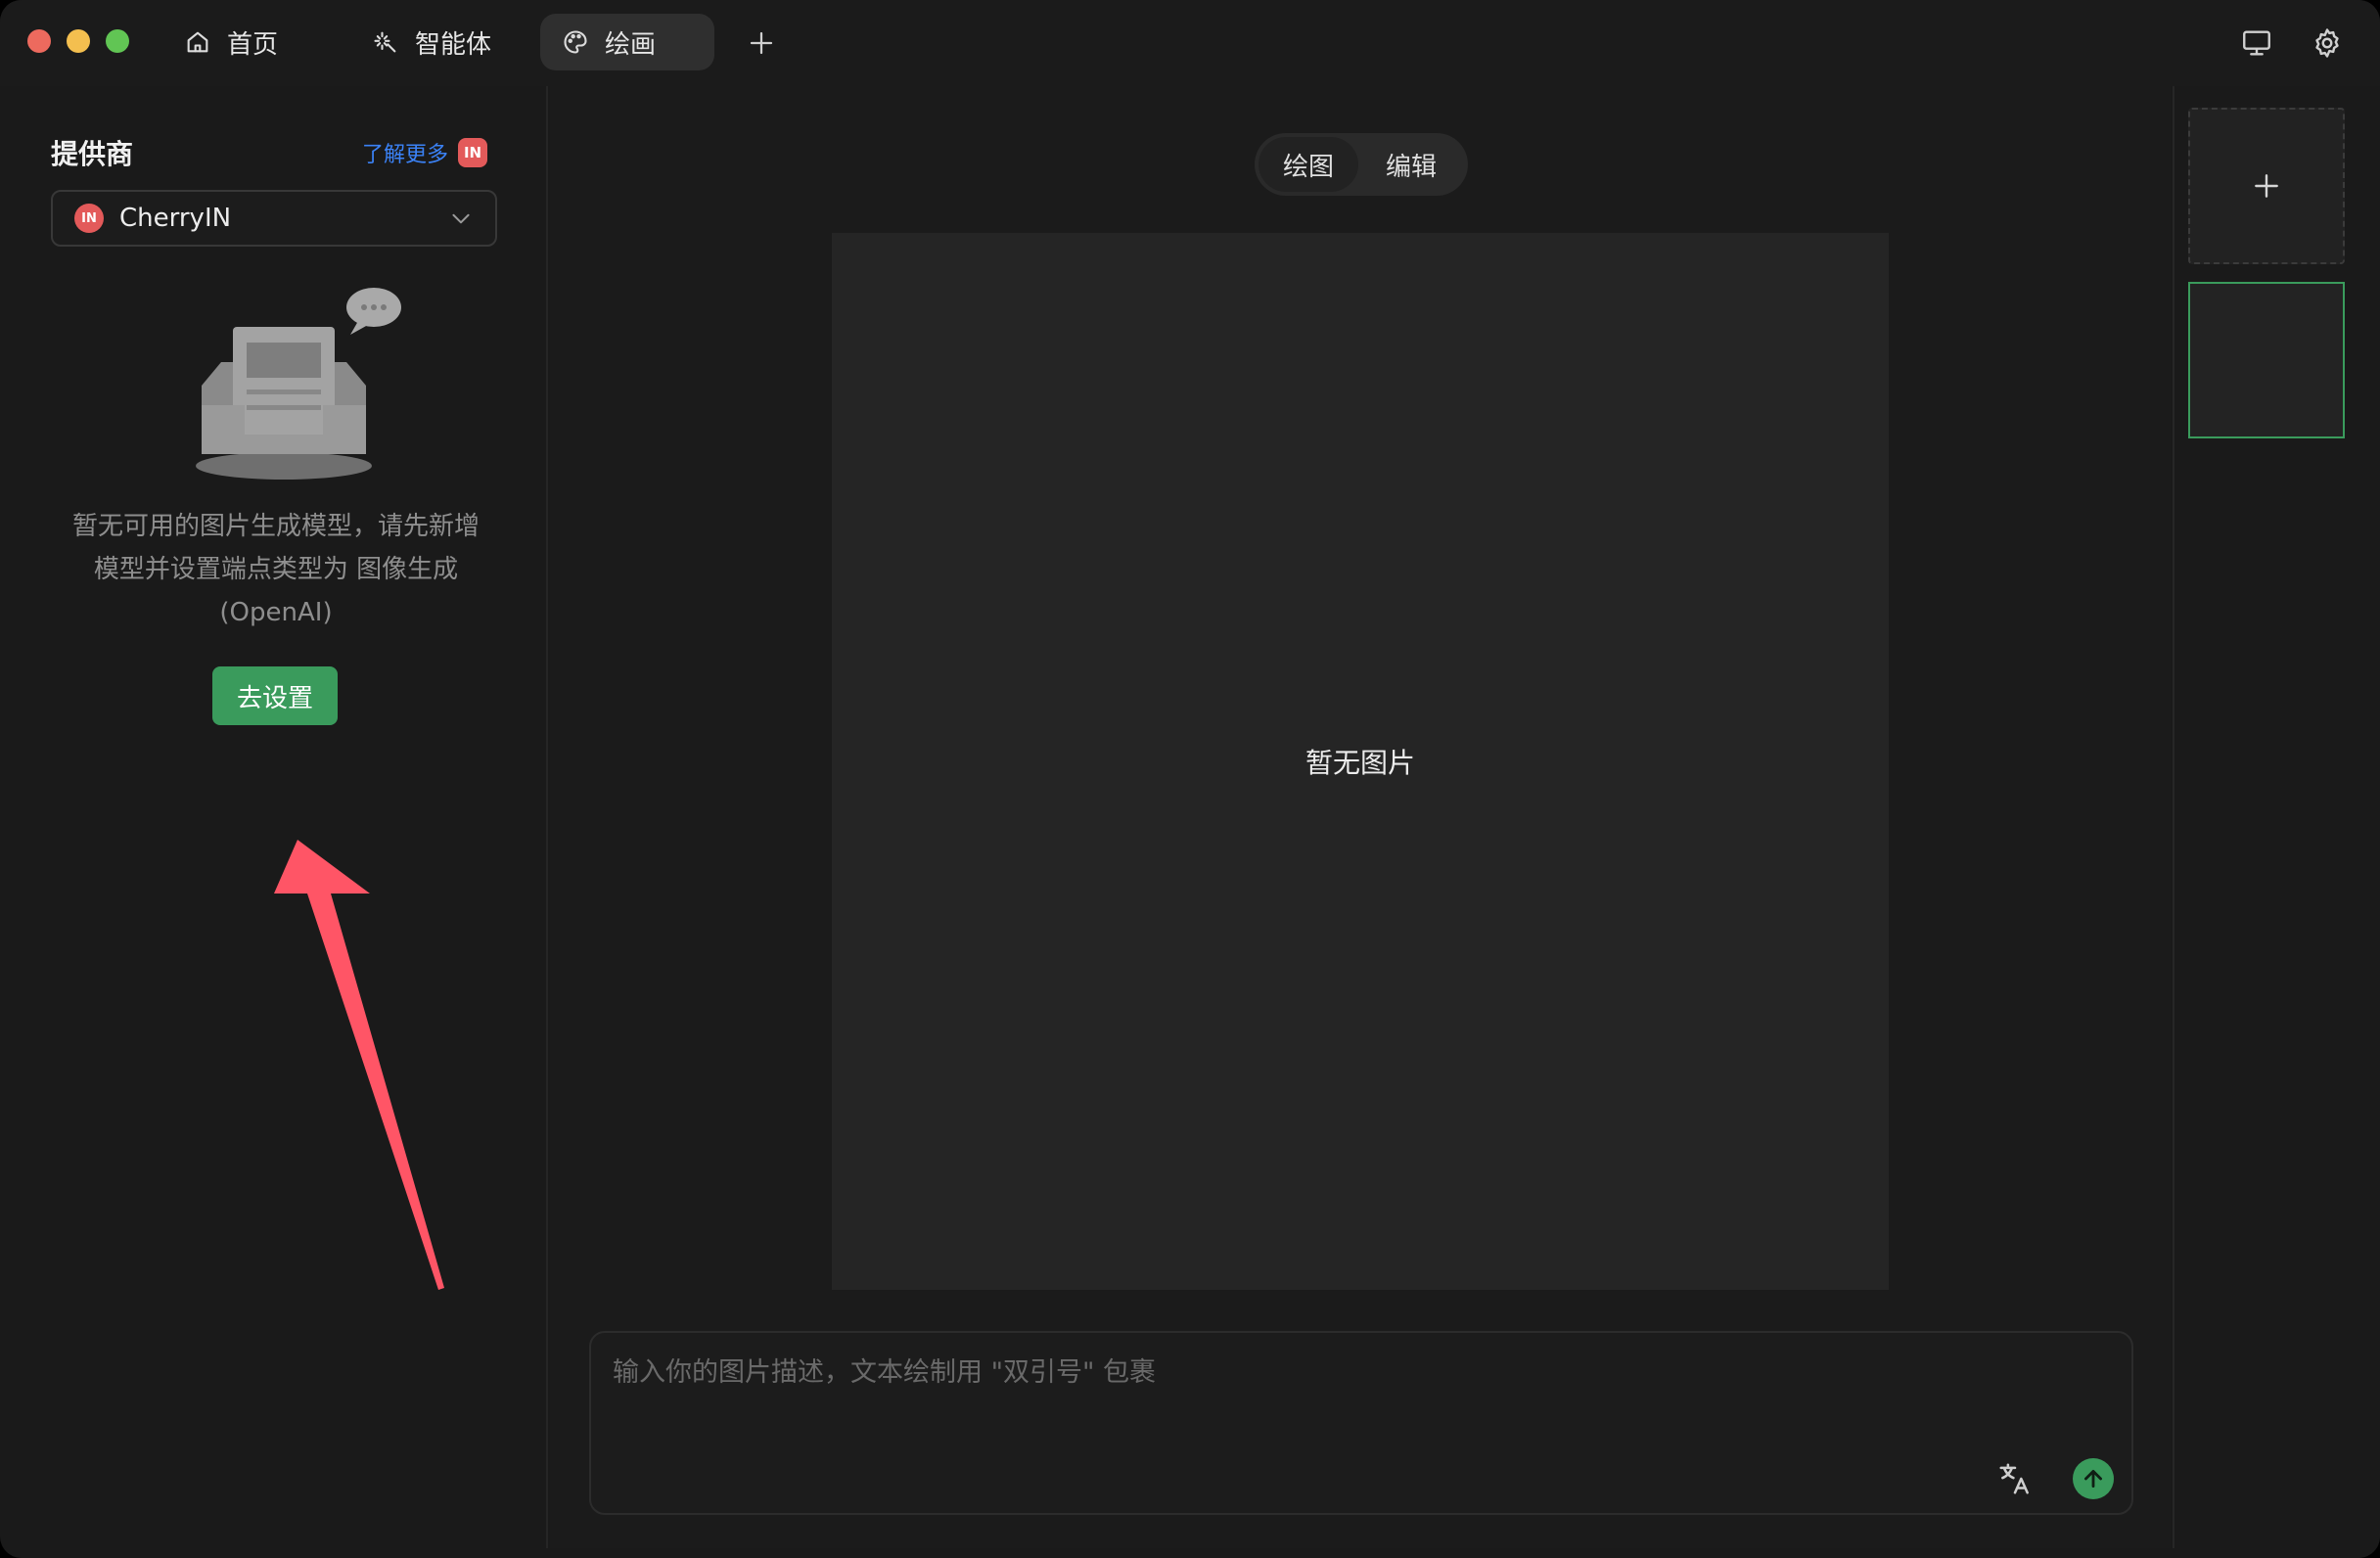 The width and height of the screenshot is (2380, 1558). I want to click on send-button, so click(2093, 1479).